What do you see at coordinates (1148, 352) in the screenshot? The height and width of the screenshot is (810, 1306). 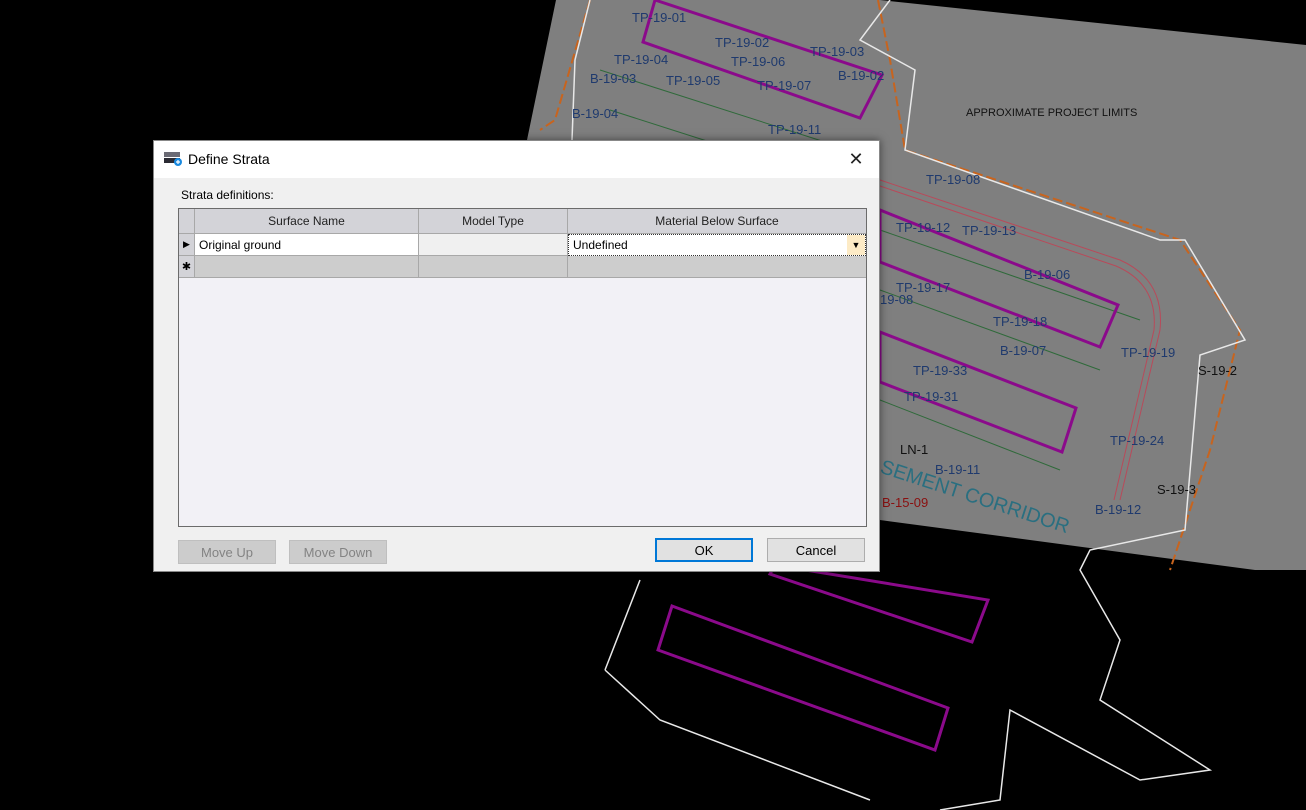 I see `boring-label: TP-19-19` at bounding box center [1148, 352].